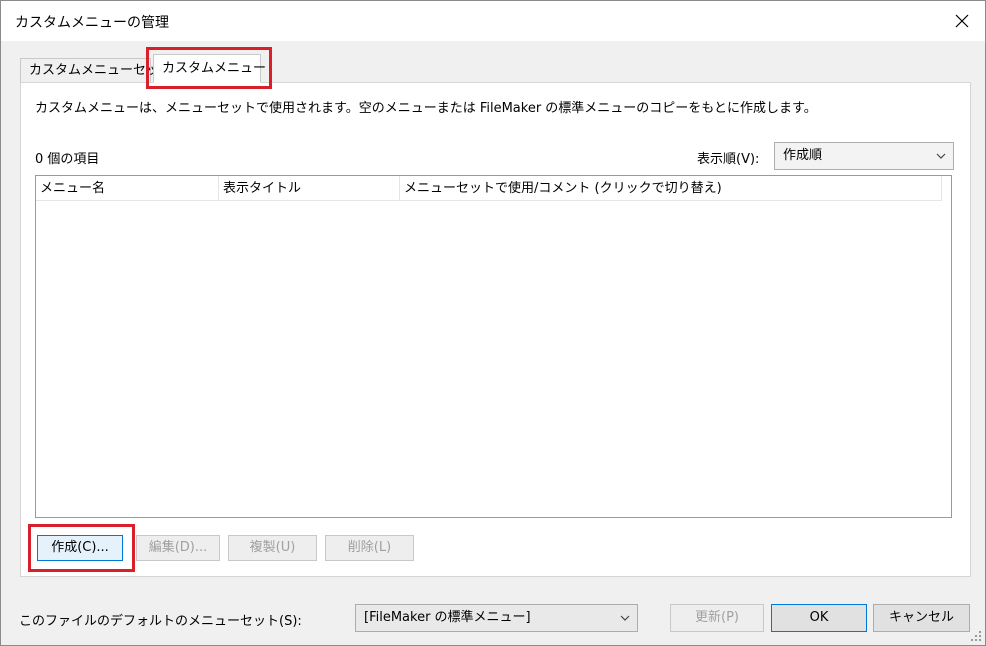 This screenshot has width=986, height=646. What do you see at coordinates (447, 617) in the screenshot?
I see `default-menu-set-value: [FileMaker の標準メニュー]` at bounding box center [447, 617].